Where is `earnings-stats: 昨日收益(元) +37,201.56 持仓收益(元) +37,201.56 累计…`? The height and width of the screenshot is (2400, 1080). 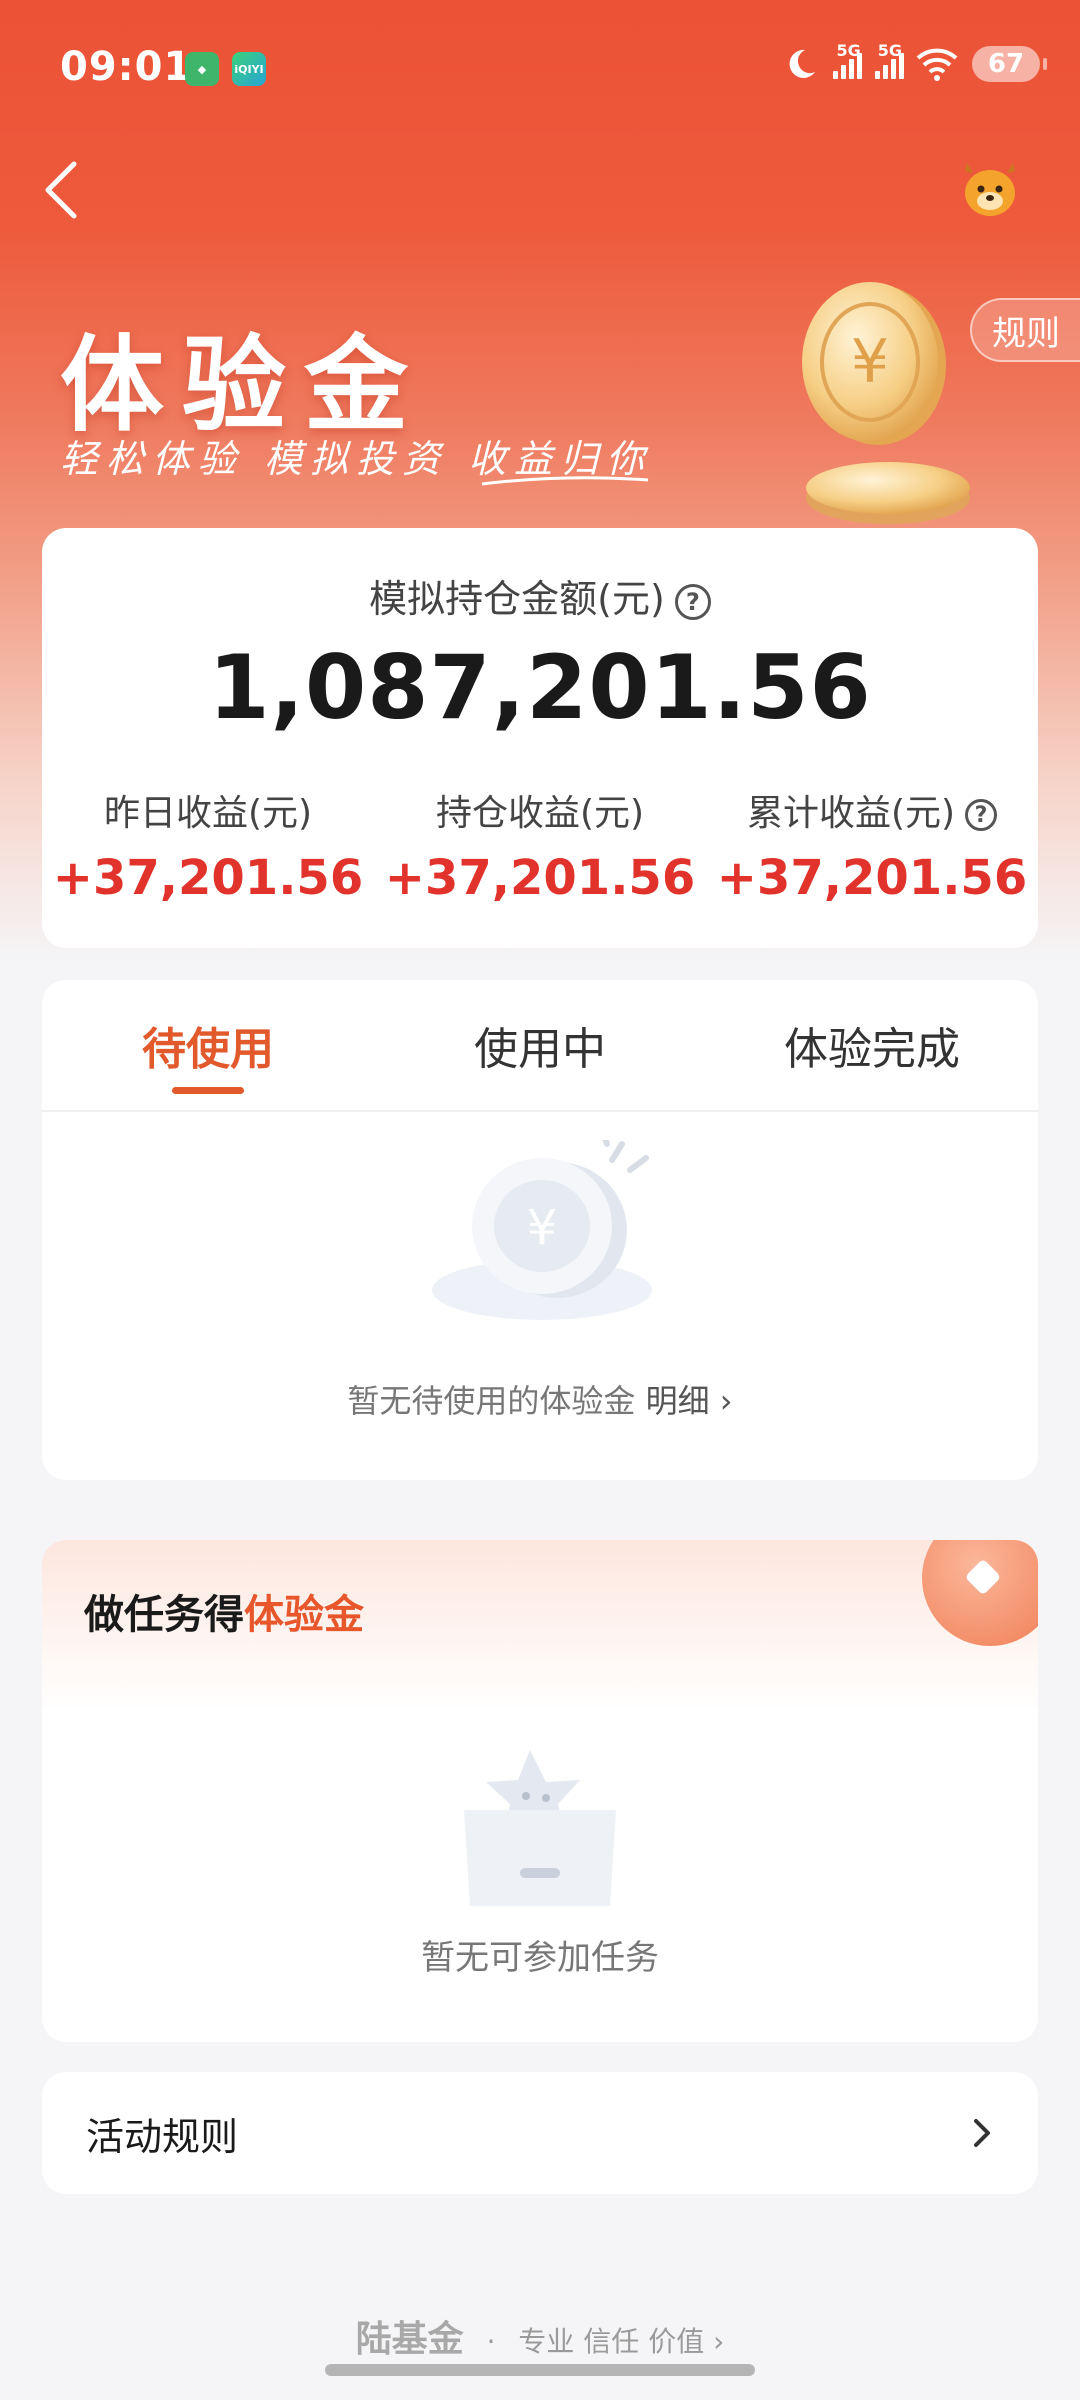
earnings-stats: 昨日收益(元) +37,201.56 持仓收益(元) +37,201.56 累计… is located at coordinates (540, 845).